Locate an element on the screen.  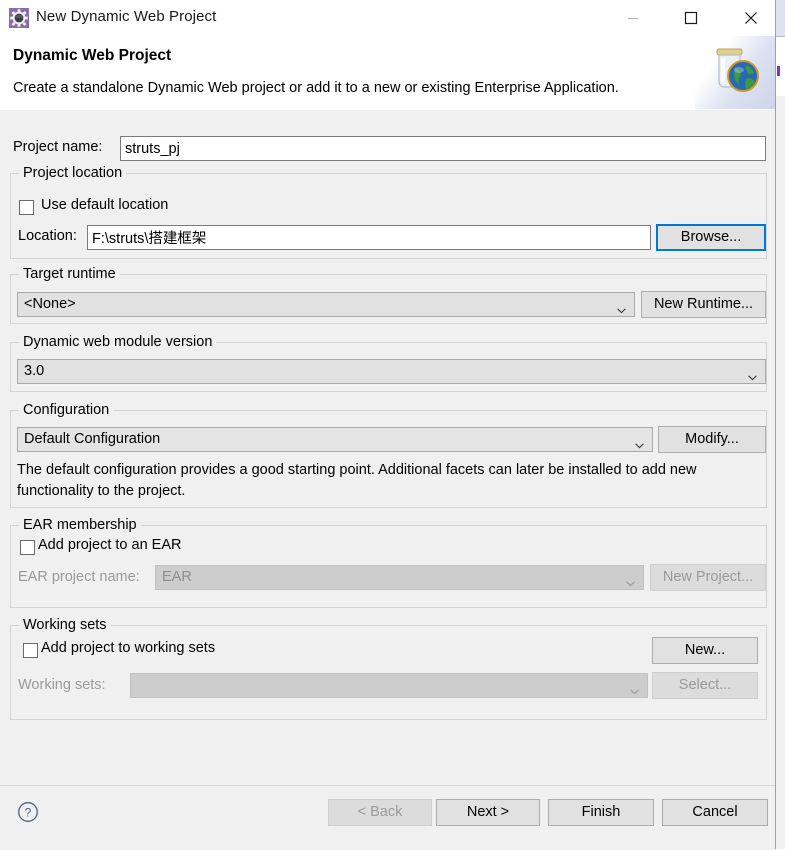
jar-globe-icon is located at coordinates (735, 72).